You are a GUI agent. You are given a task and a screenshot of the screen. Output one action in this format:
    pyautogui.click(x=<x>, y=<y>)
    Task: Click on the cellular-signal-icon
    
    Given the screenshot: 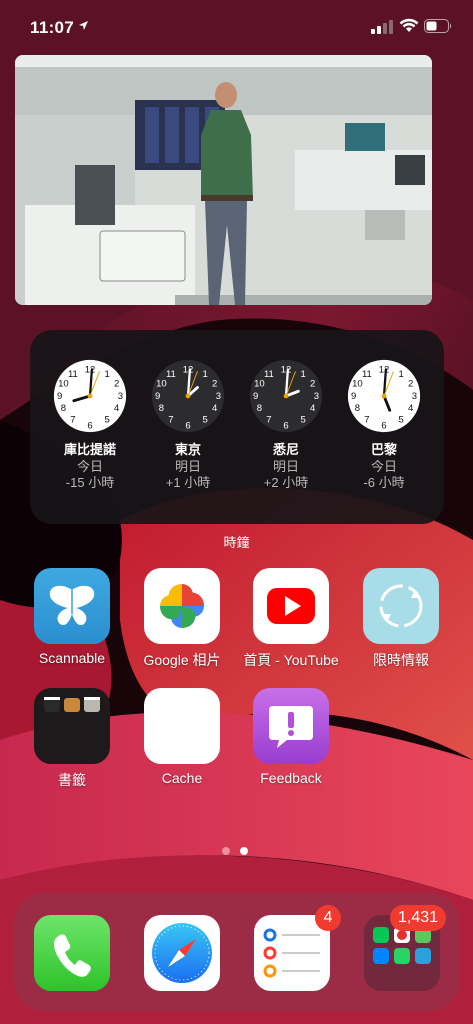 What is the action you would take?
    pyautogui.click(x=382, y=27)
    